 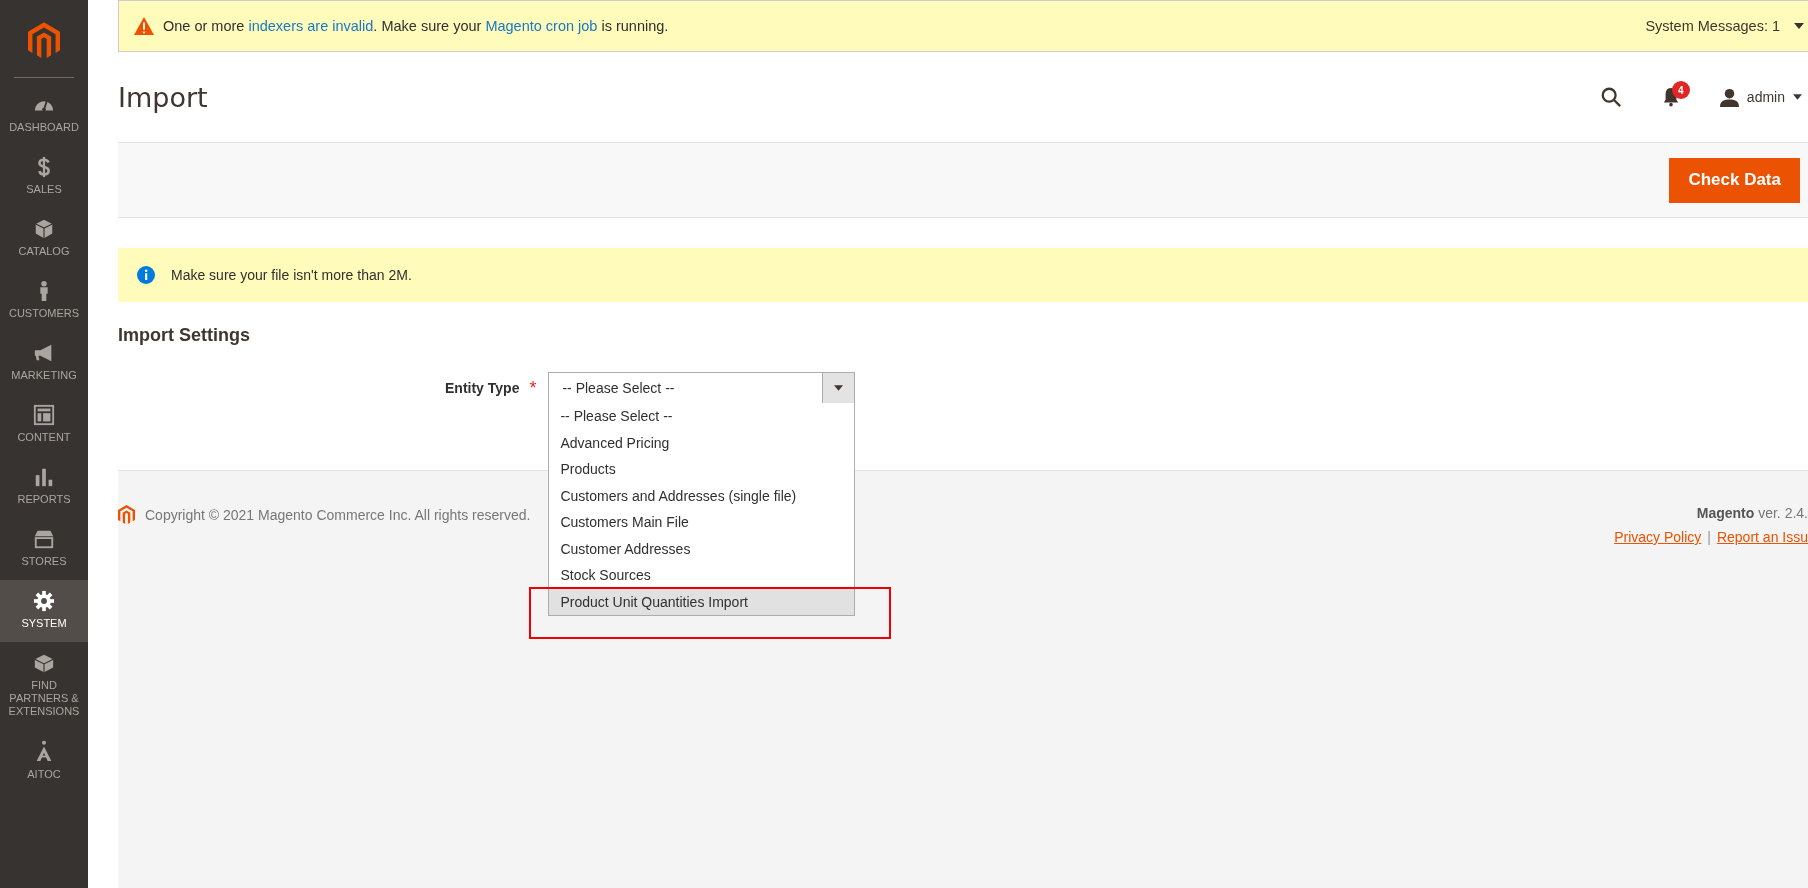 What do you see at coordinates (44, 301) in the screenshot?
I see `sidebar-item: CUSTOMERS` at bounding box center [44, 301].